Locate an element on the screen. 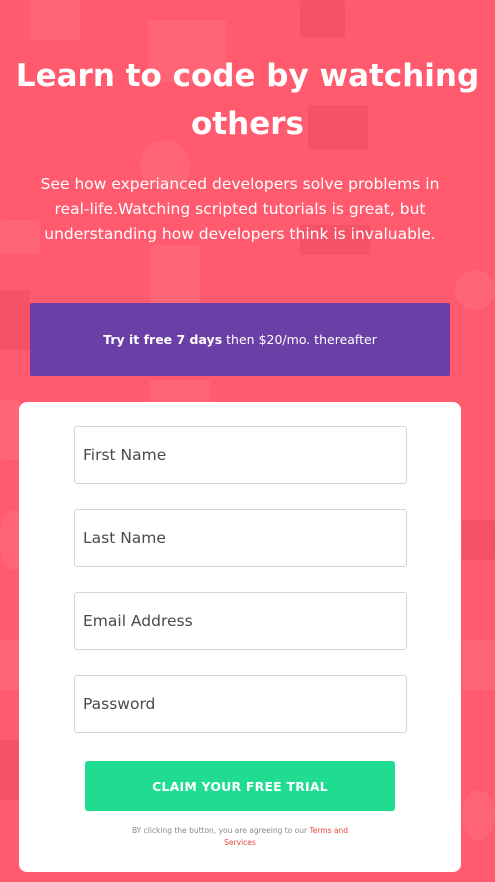  tools-icon is located at coordinates (55, 20).